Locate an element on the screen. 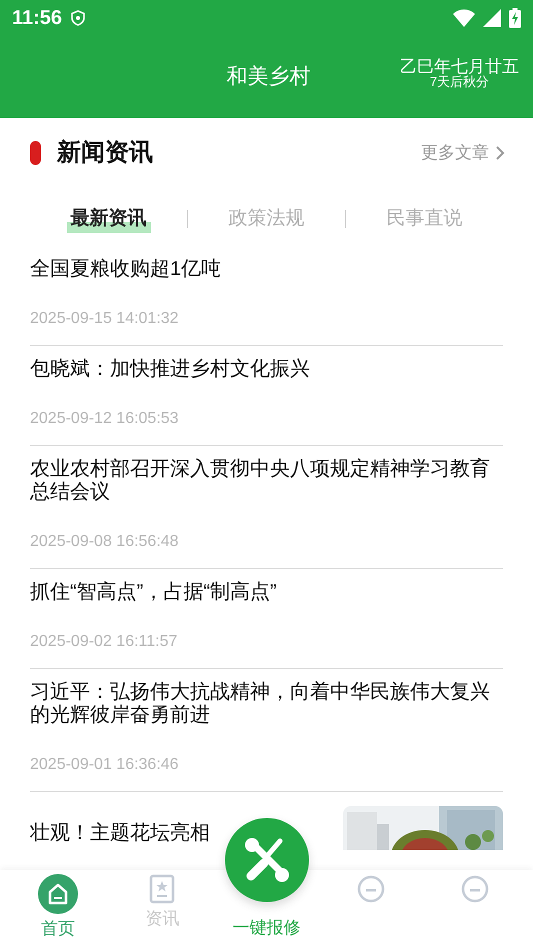 The height and width of the screenshot is (948, 533). article-title: 包晓斌：加快推进乡村文化振兴 is located at coordinates (266, 369).